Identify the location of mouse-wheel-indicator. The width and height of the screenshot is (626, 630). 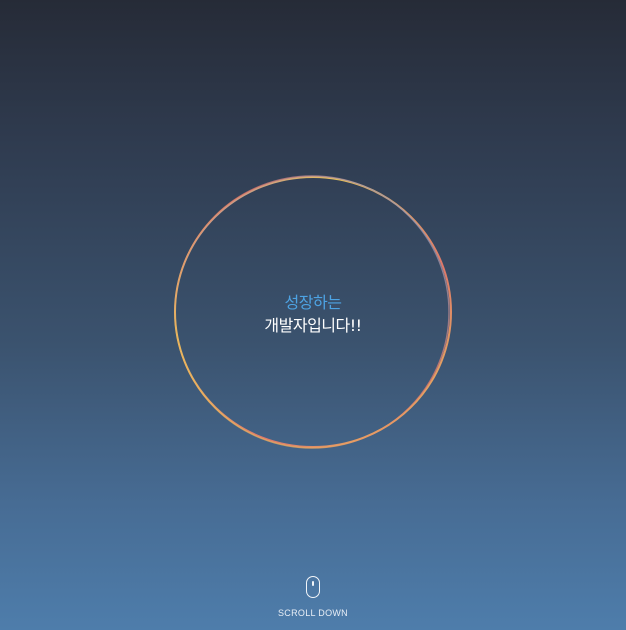
(313, 583).